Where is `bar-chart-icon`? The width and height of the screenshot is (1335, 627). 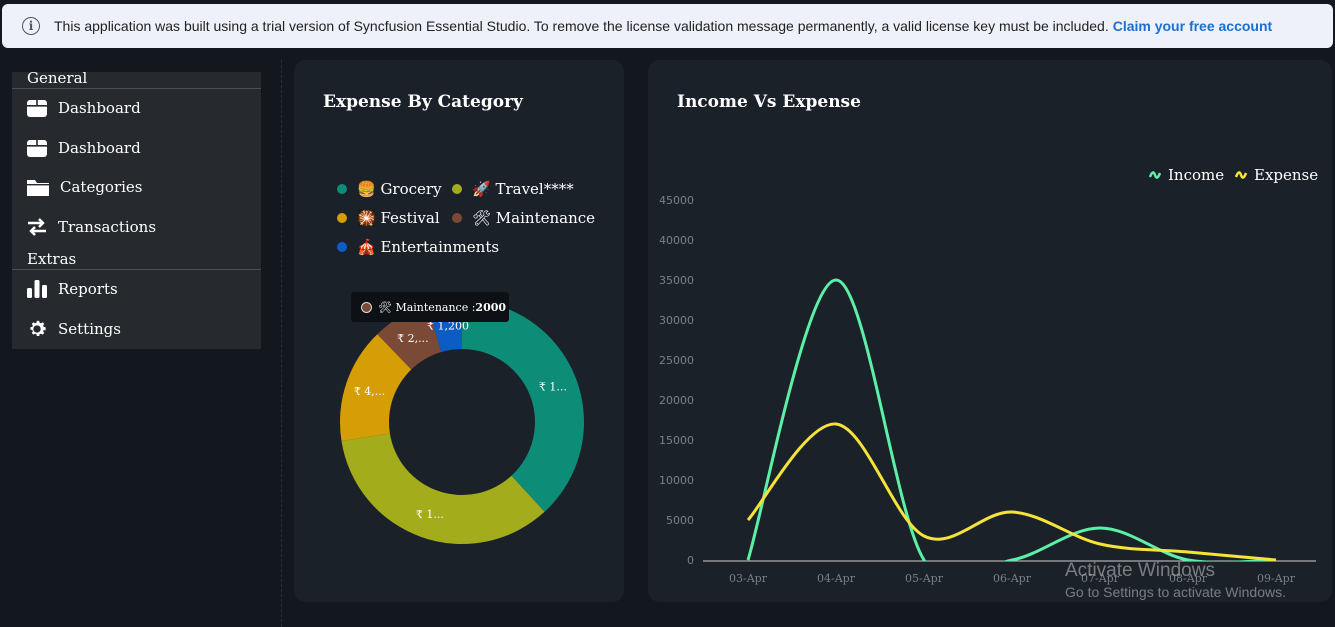
bar-chart-icon is located at coordinates (37, 289).